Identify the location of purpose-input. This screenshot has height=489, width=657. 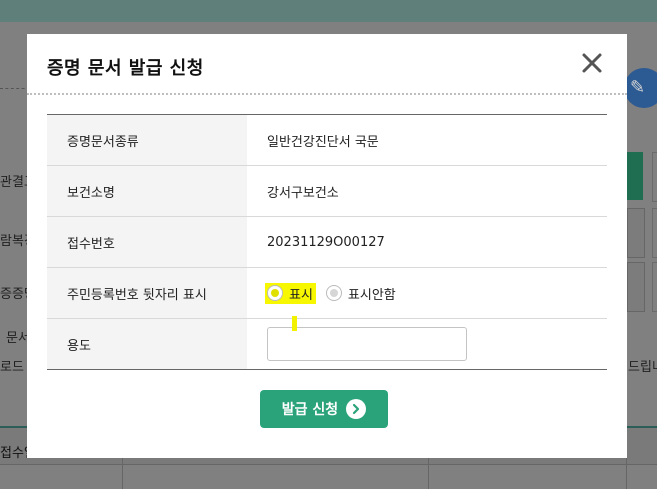
(367, 344).